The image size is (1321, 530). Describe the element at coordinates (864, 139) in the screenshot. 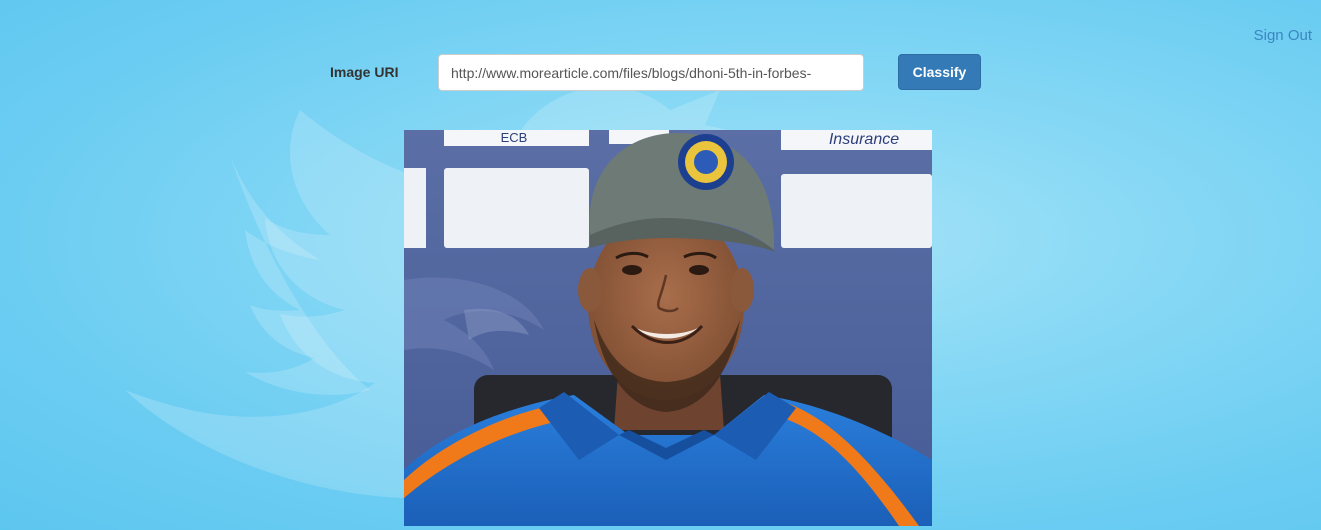

I see `banner-text-insurance: Insurance` at that location.